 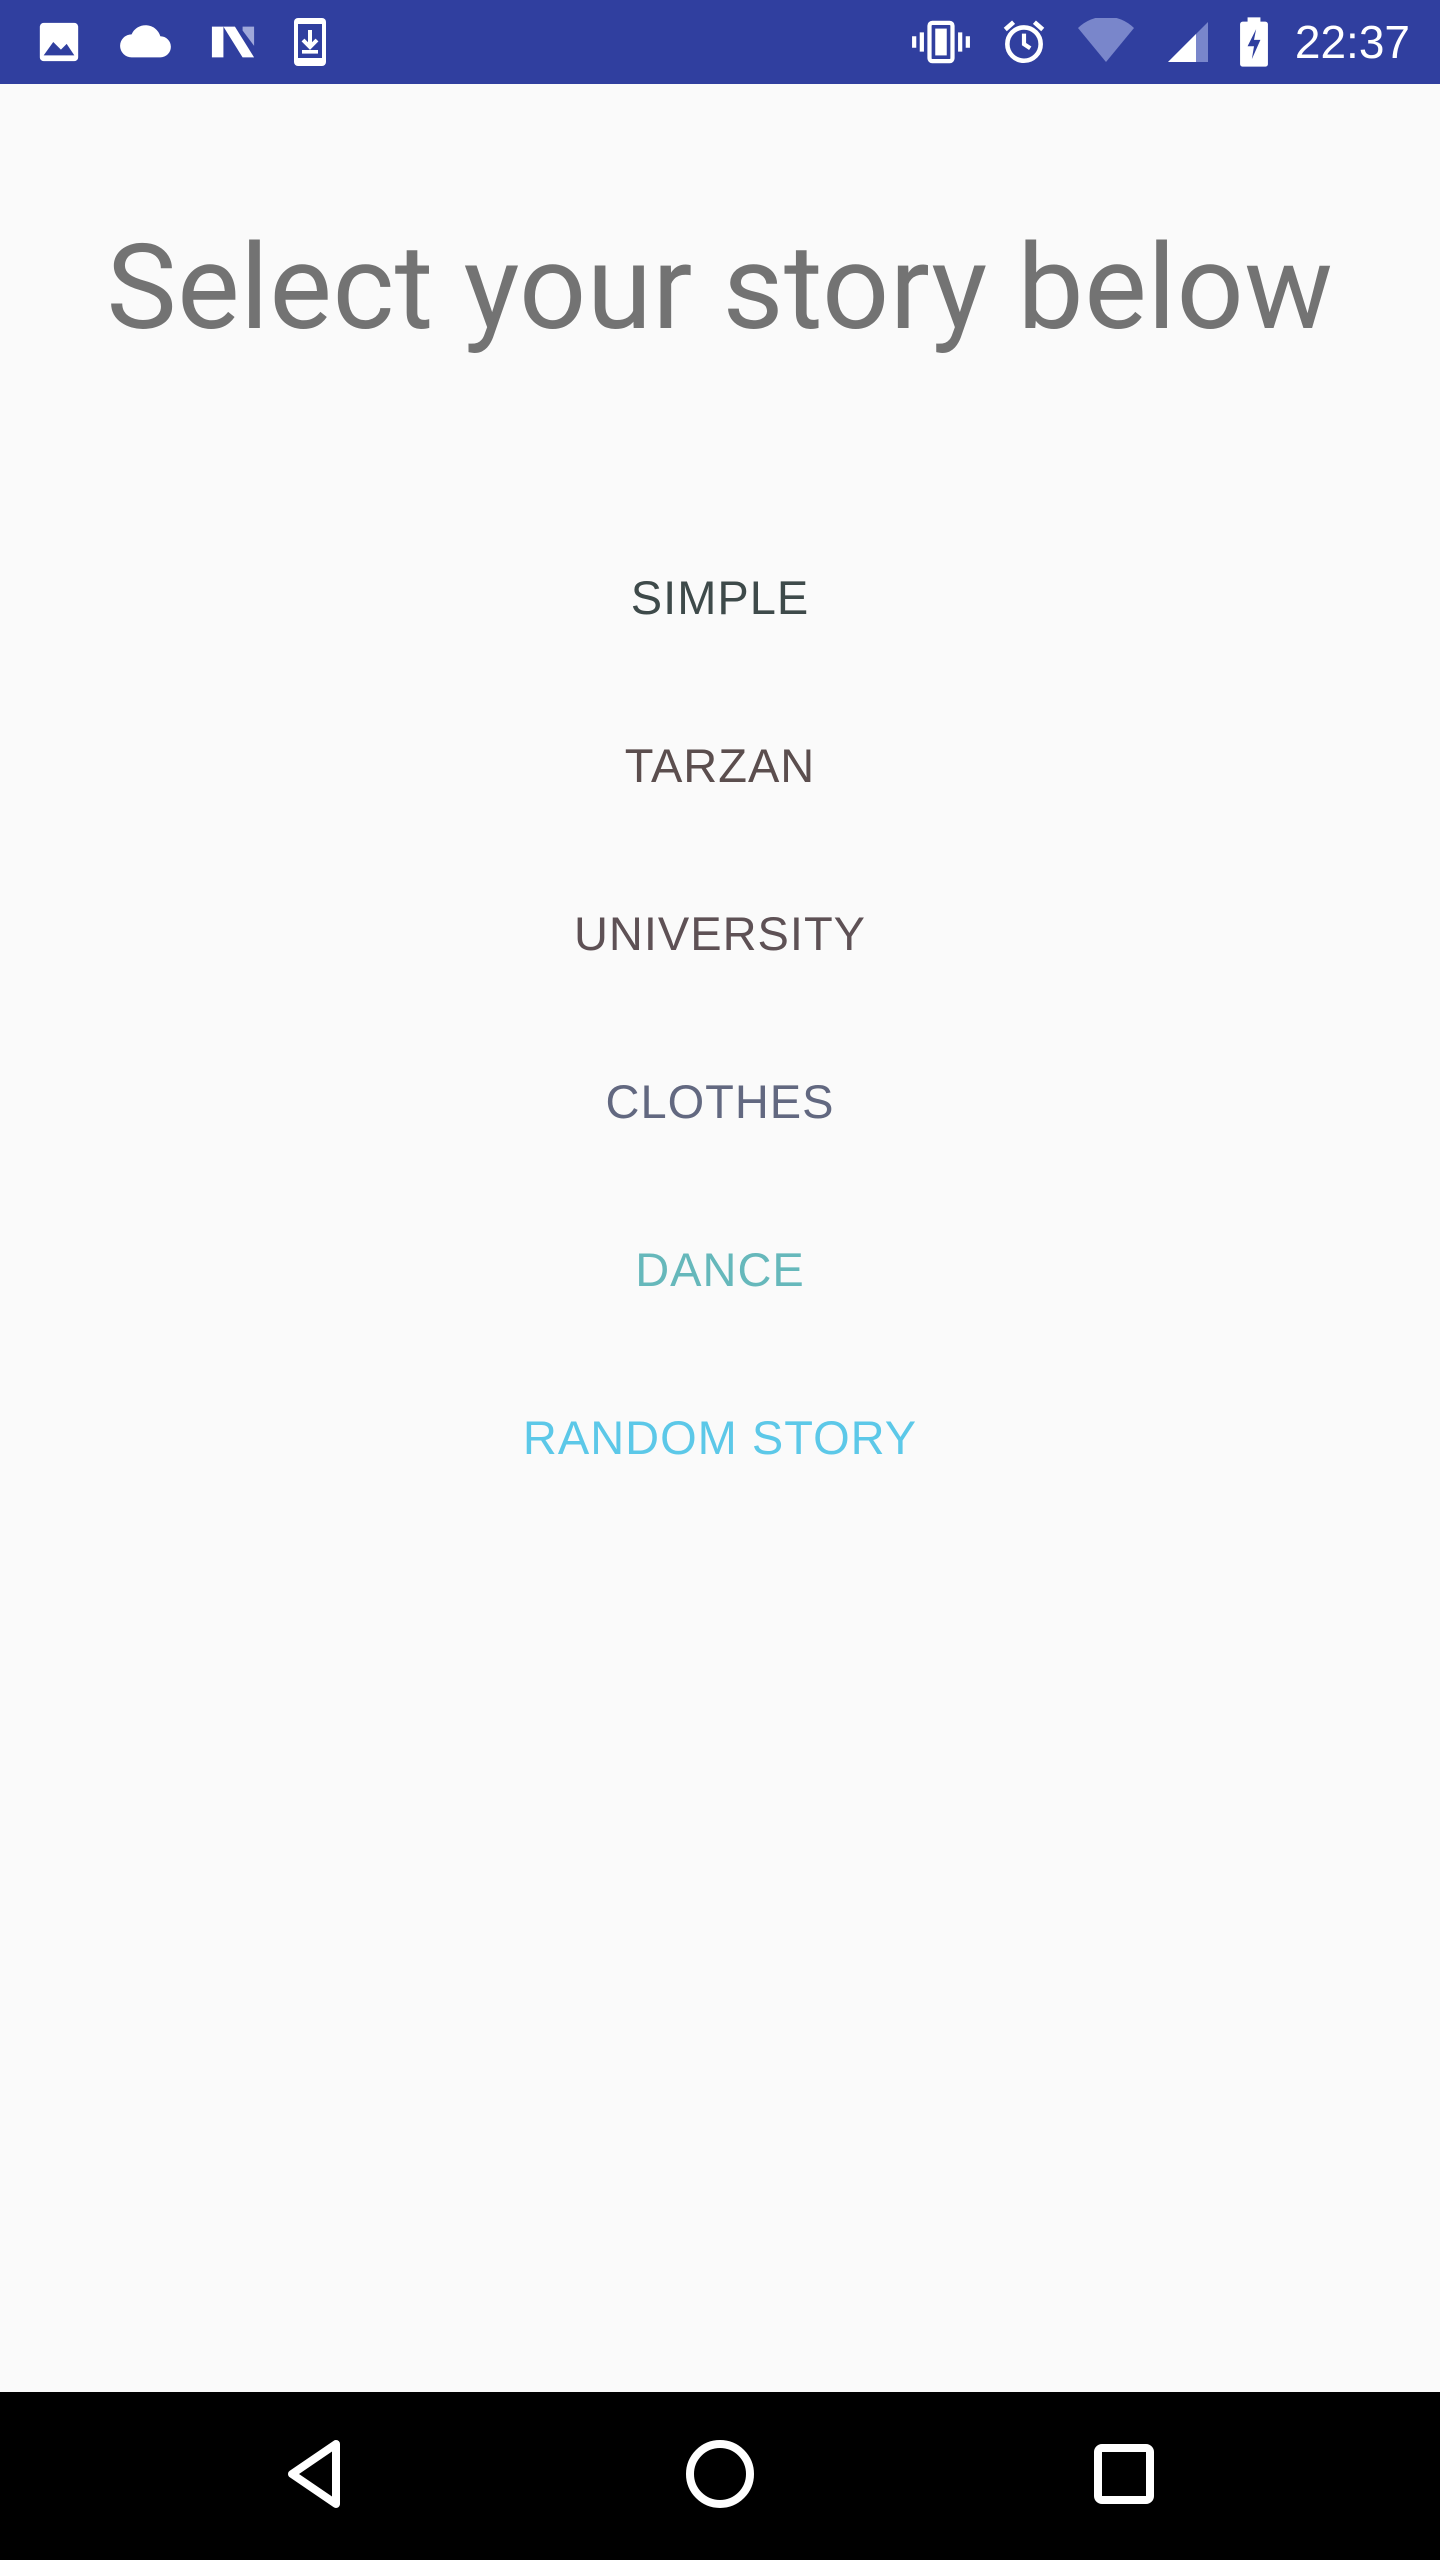 What do you see at coordinates (720, 1270) in the screenshot?
I see `story-button-dance: DANCE` at bounding box center [720, 1270].